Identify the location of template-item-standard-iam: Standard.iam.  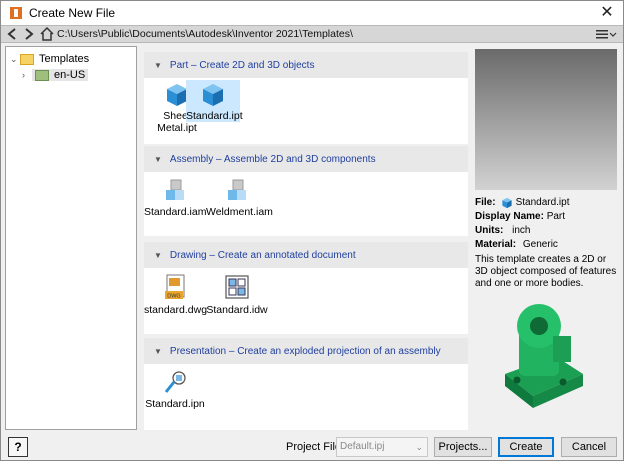
(175, 197).